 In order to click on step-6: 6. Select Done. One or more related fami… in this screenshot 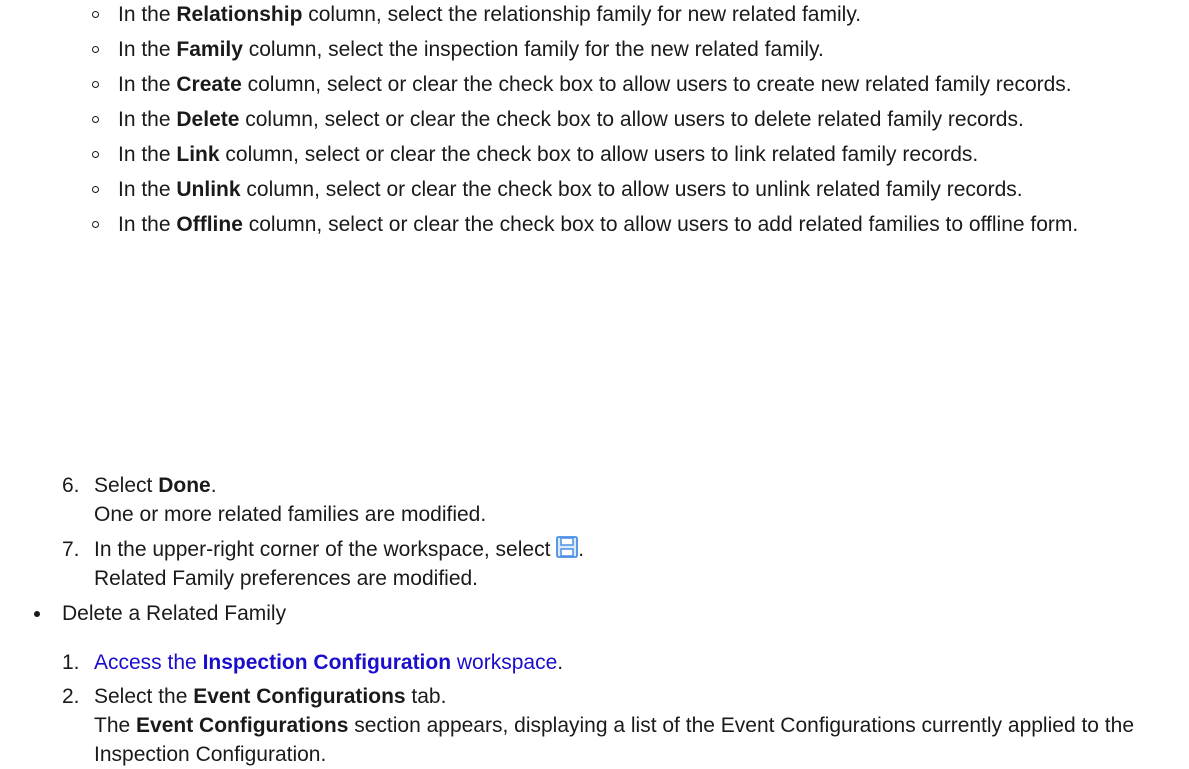, I will do `click(625, 500)`.